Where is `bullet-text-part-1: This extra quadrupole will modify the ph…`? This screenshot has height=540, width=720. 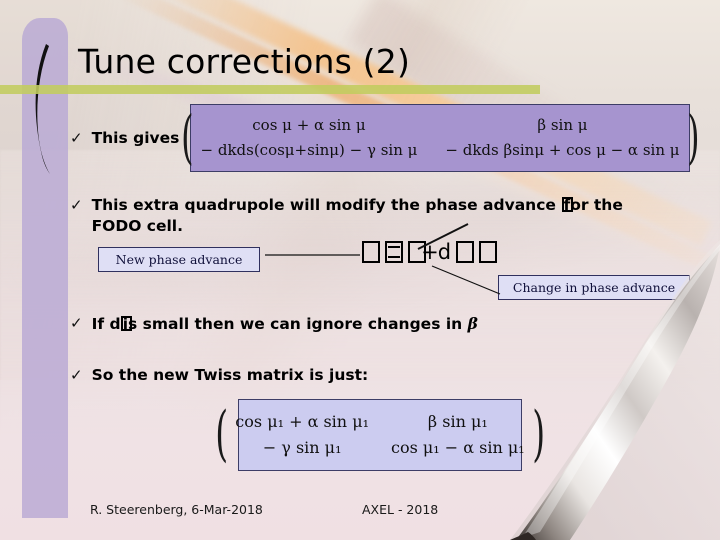
bullet-text-part-1: This extra quadrupole will modify the ph… is located at coordinates (326, 205).